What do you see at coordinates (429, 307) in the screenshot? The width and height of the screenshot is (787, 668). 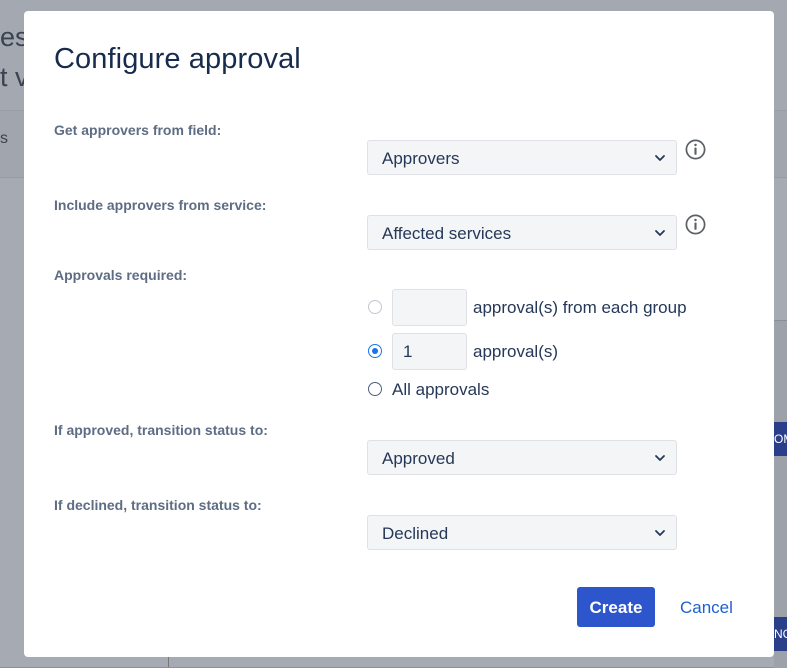 I see `approvals-per-group-input` at bounding box center [429, 307].